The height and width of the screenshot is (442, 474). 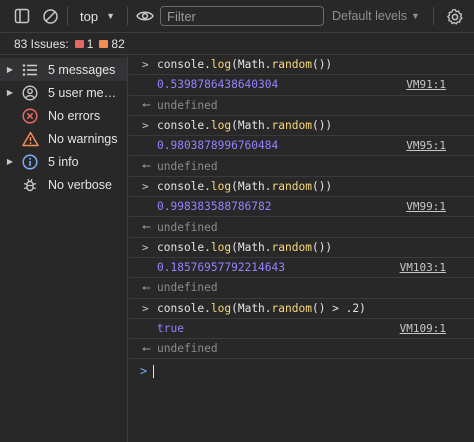 I want to click on log-value: true, so click(x=170, y=328).